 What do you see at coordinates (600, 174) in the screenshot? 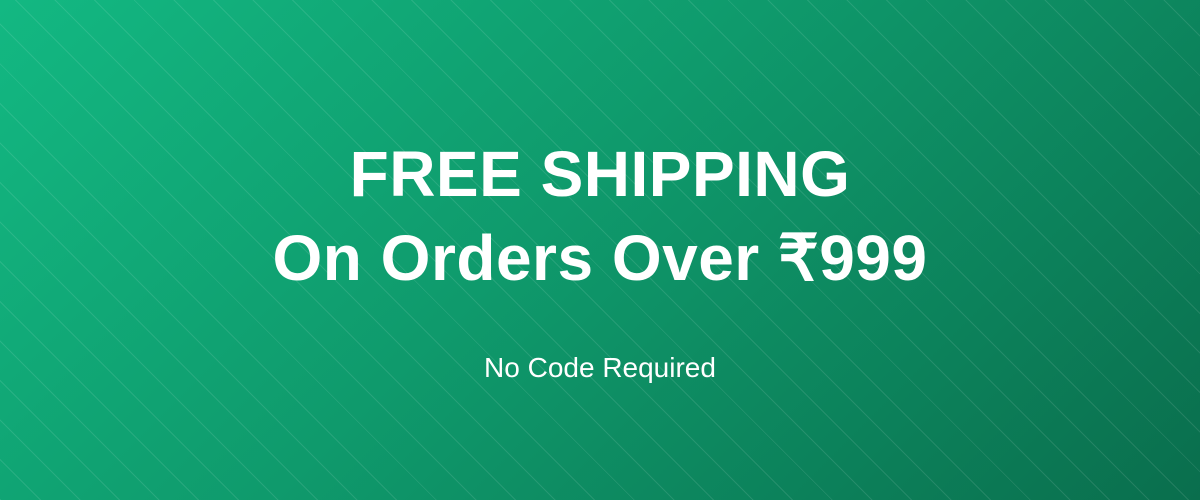
I see `headline-free-shipping: FREE SHIPPING` at bounding box center [600, 174].